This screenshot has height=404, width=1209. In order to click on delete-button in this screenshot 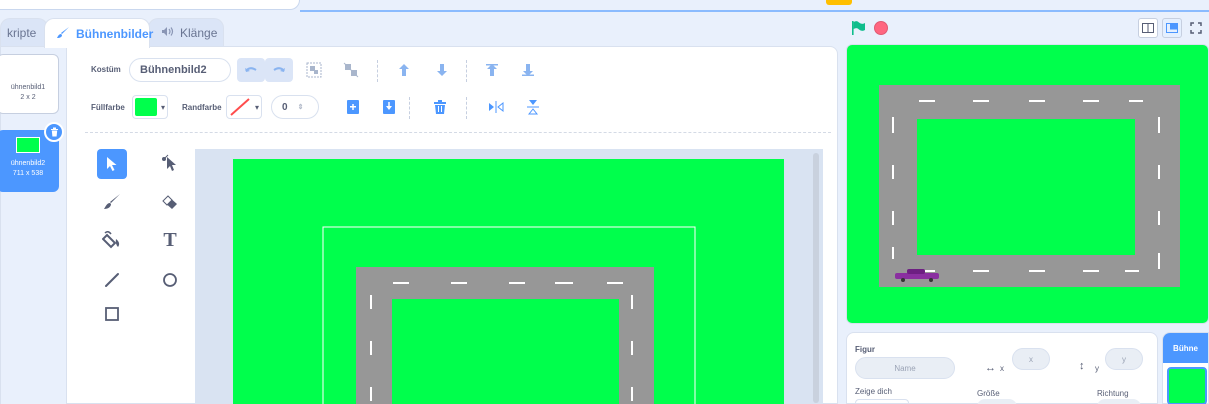, I will do `click(440, 107)`.